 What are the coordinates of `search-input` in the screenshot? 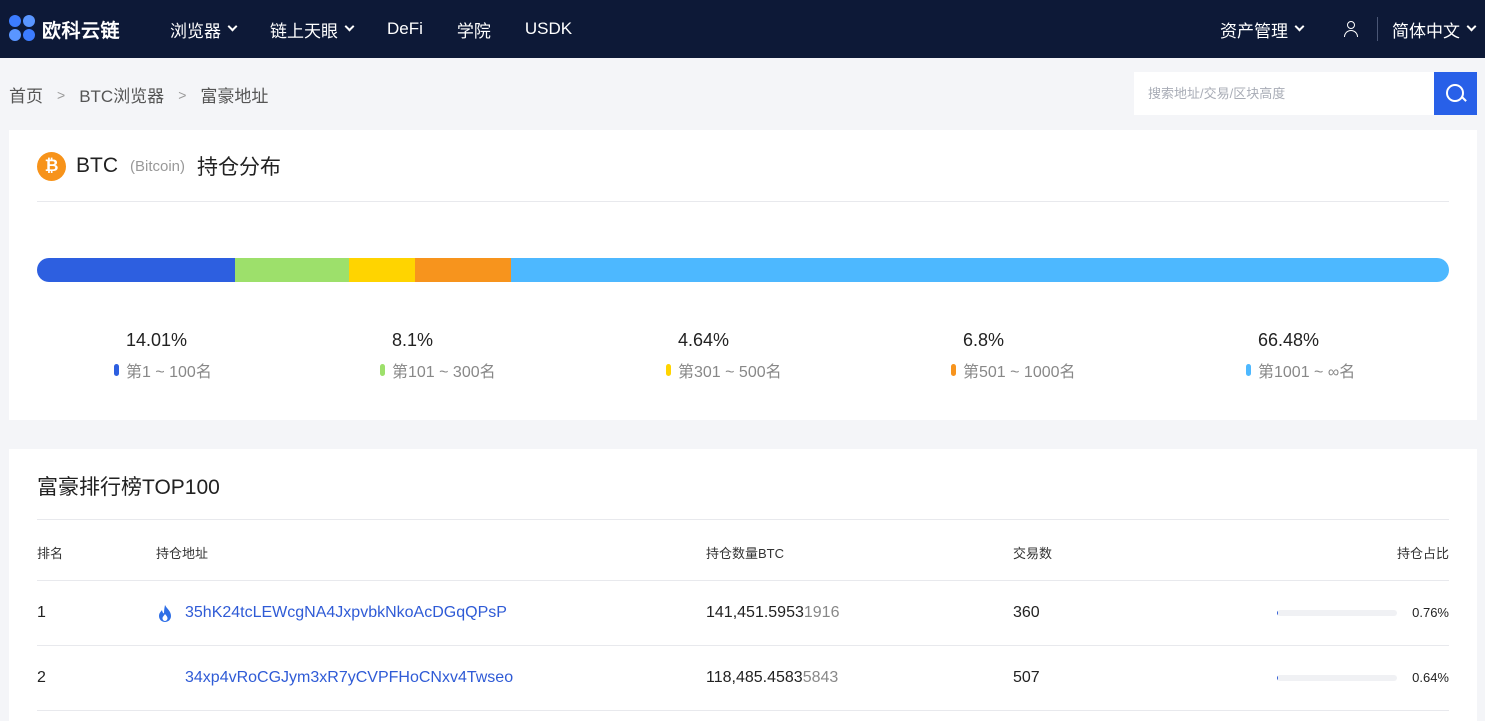 It's located at (1284, 93).